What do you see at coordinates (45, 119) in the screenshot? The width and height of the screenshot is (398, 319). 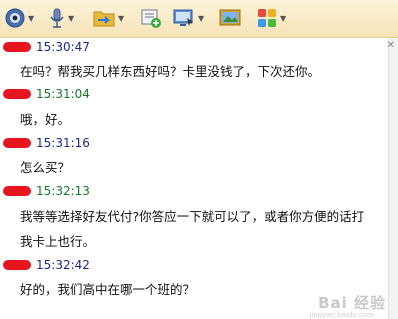 I see `message-text: 哦，好。` at bounding box center [45, 119].